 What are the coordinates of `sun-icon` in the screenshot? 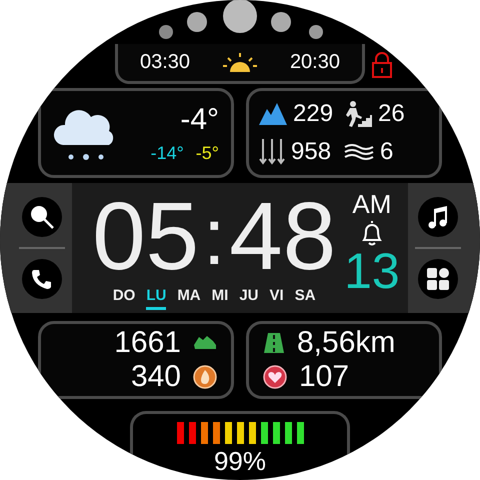 It's located at (240, 63).